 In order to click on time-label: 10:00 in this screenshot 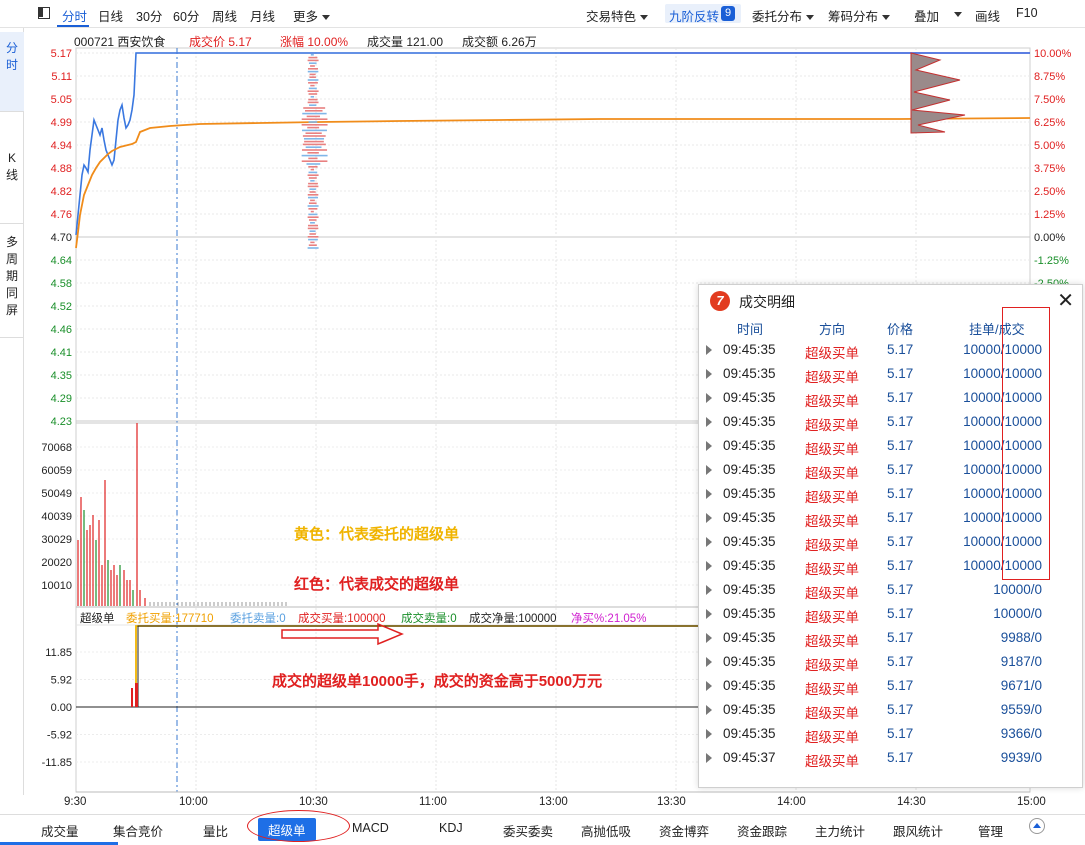, I will do `click(193, 802)`.